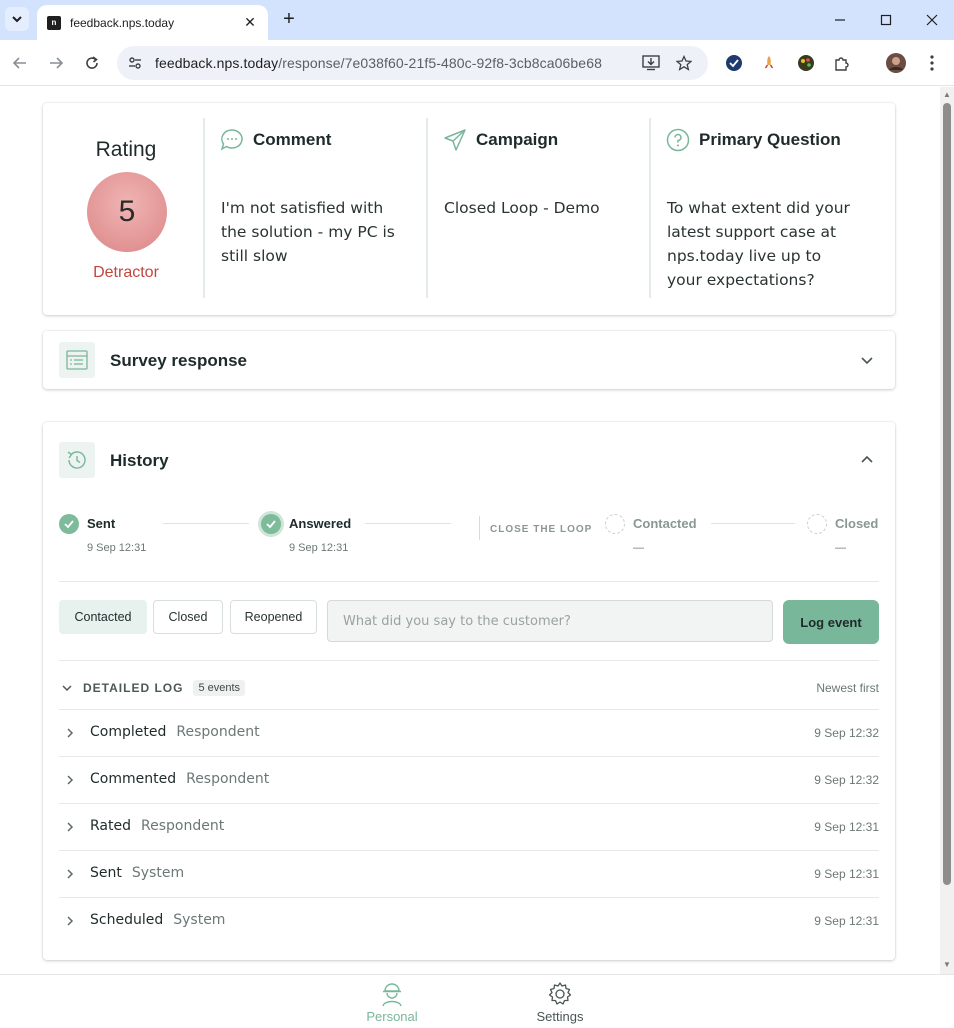 The image size is (954, 1028). I want to click on browser-tab: n feedback.nps.today ✕, so click(152, 22).